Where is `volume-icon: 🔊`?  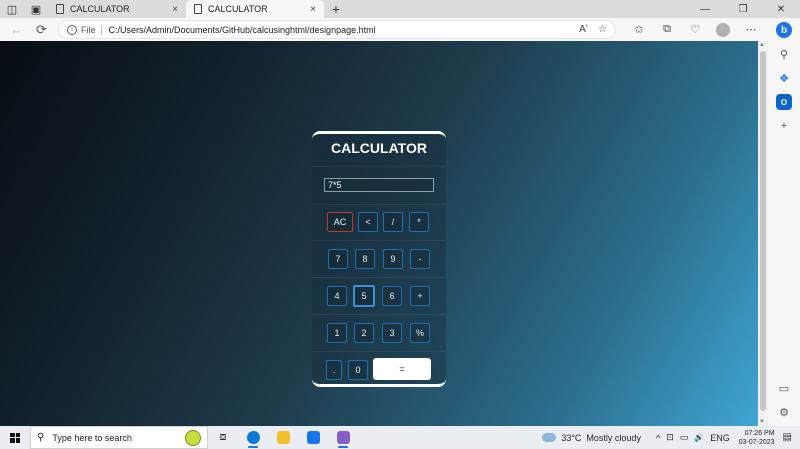 volume-icon: 🔊 is located at coordinates (699, 437).